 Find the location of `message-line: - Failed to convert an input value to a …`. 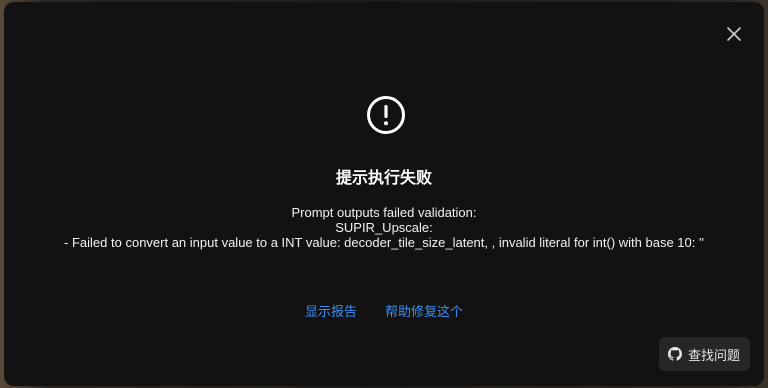

message-line: - Failed to convert an input value to a … is located at coordinates (384, 242).